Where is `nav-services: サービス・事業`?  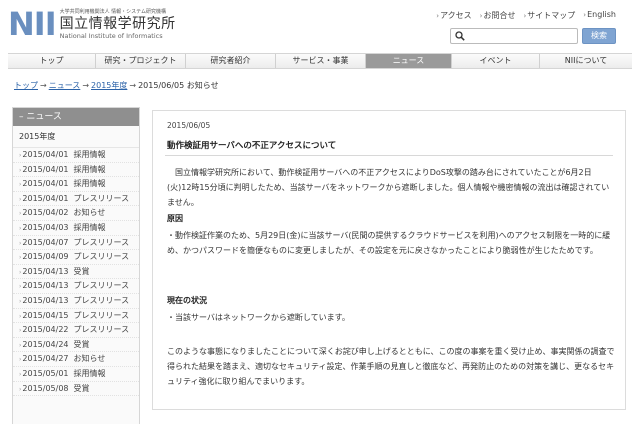
nav-services: サービス・事業 is located at coordinates (321, 61).